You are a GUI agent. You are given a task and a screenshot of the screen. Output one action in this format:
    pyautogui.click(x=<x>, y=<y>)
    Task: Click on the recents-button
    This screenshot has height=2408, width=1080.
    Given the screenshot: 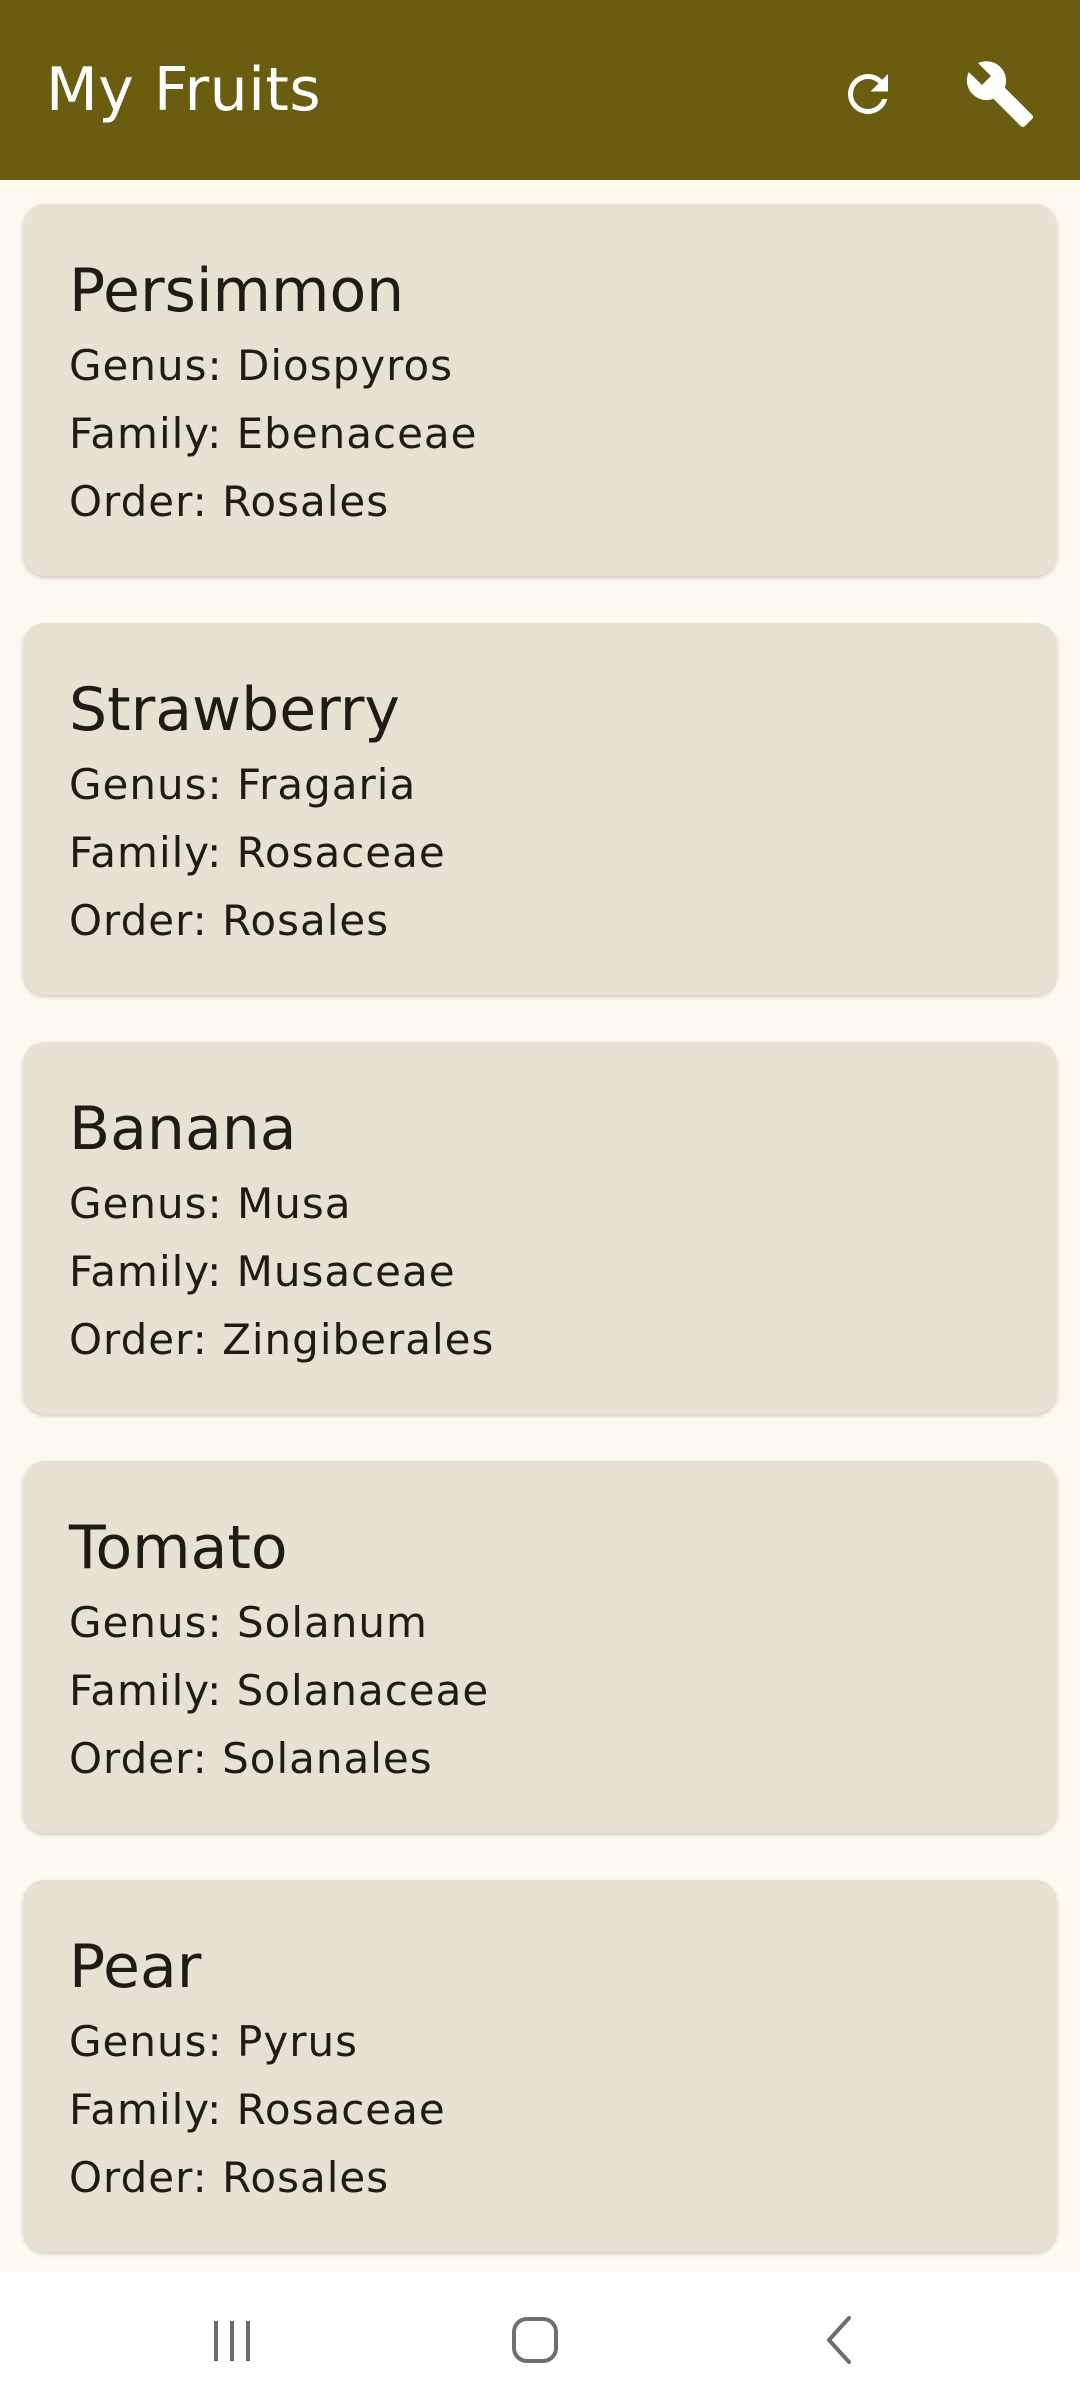 What is the action you would take?
    pyautogui.click(x=233, y=2340)
    